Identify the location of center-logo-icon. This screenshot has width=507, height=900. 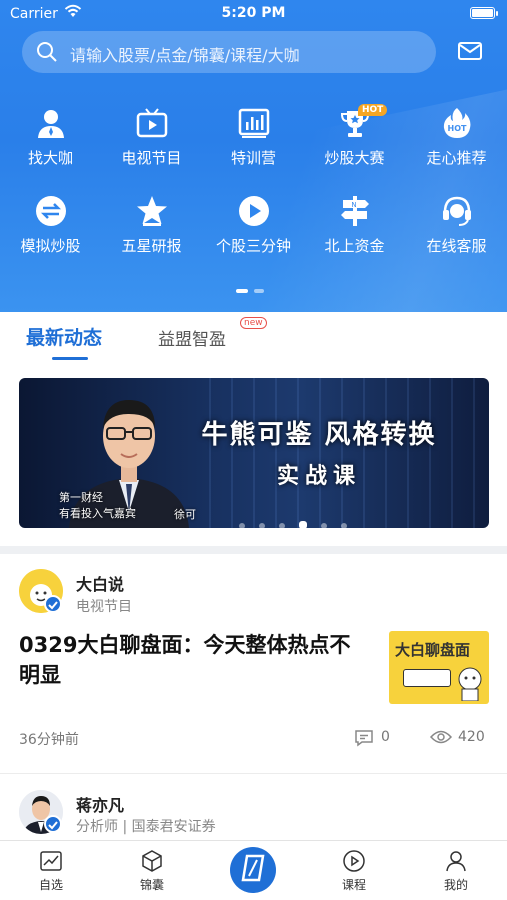
(253, 870).